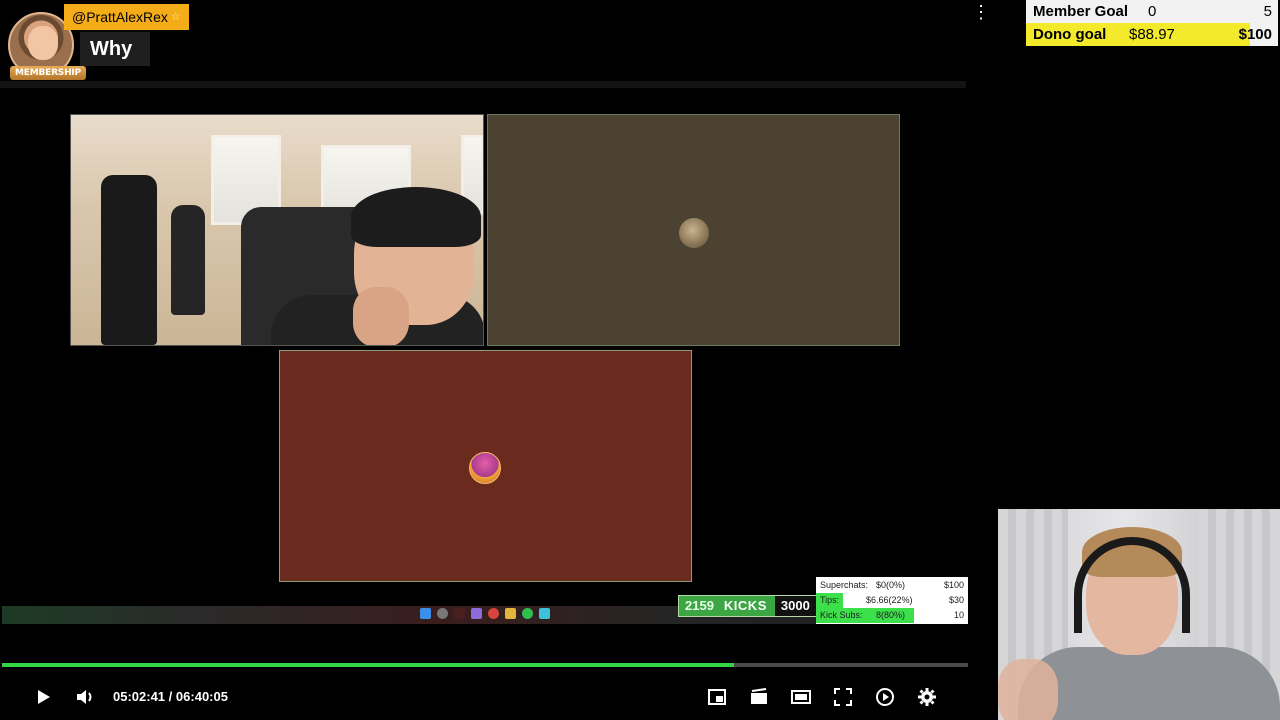 The height and width of the screenshot is (720, 1280). What do you see at coordinates (129, 260) in the screenshot?
I see `hanging-coat` at bounding box center [129, 260].